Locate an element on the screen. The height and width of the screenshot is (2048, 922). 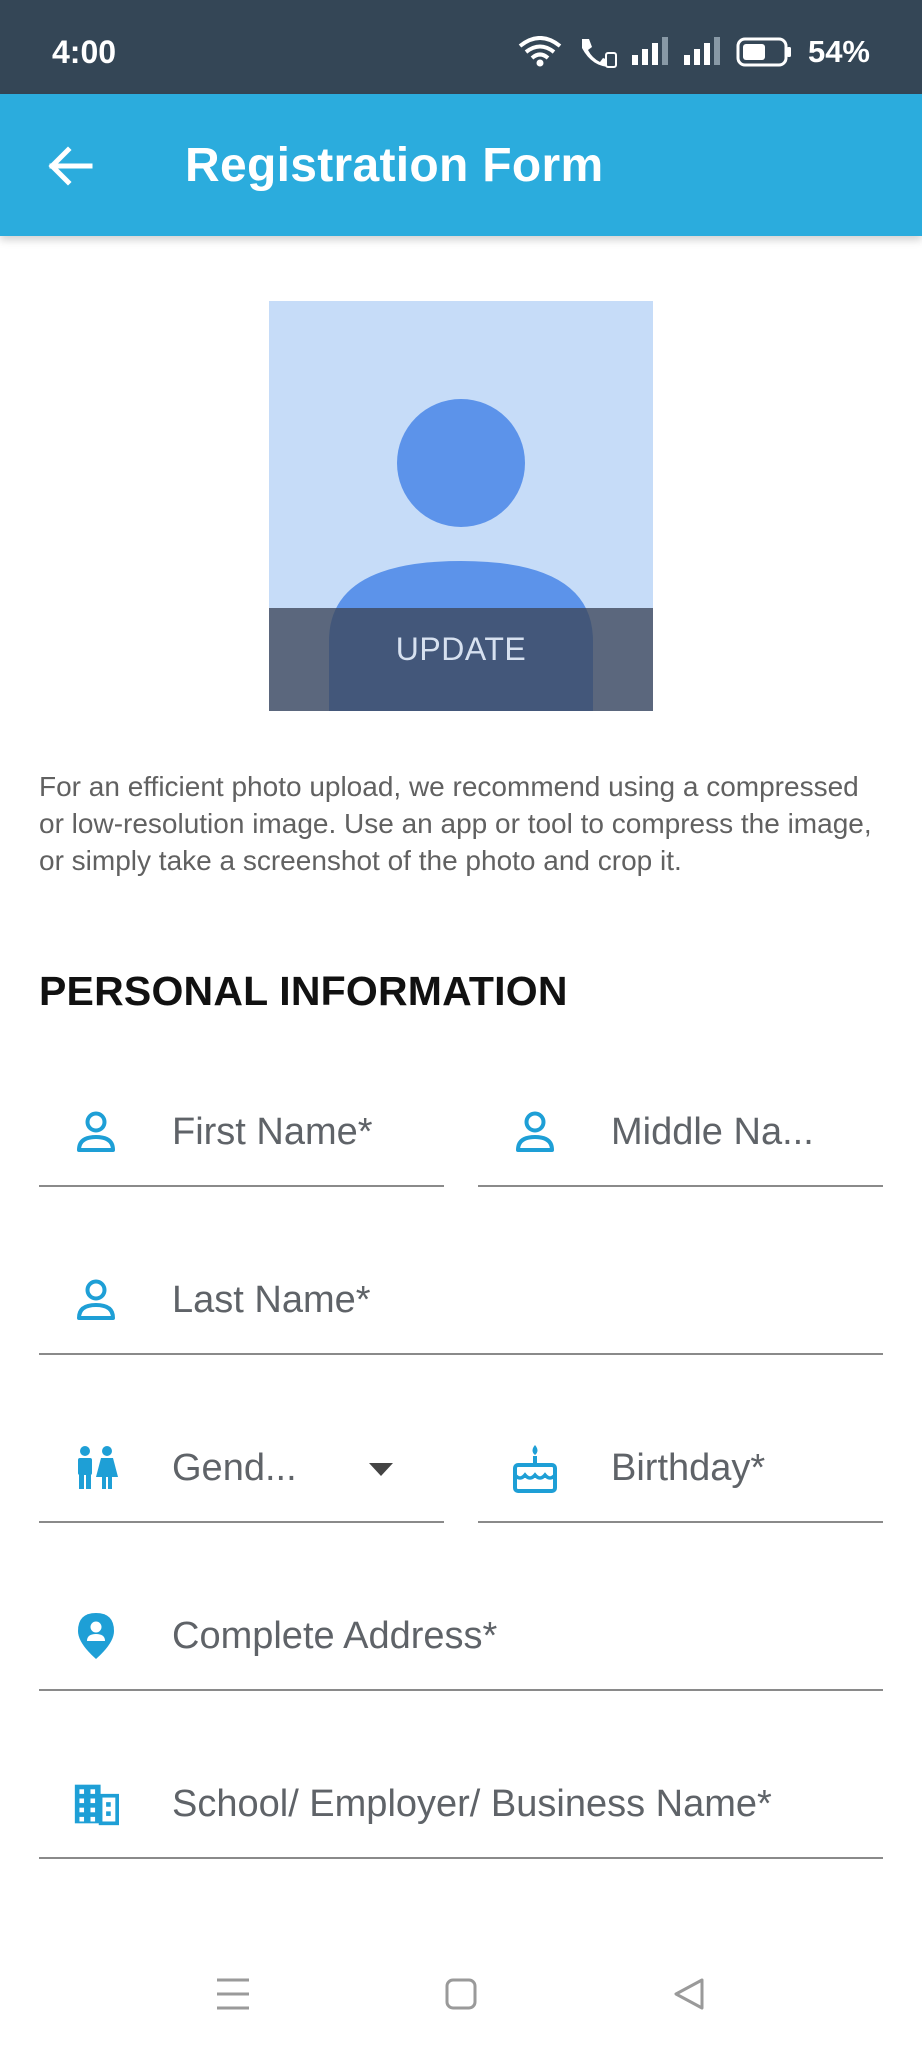
page-title: Registration Form is located at coordinates (394, 165).